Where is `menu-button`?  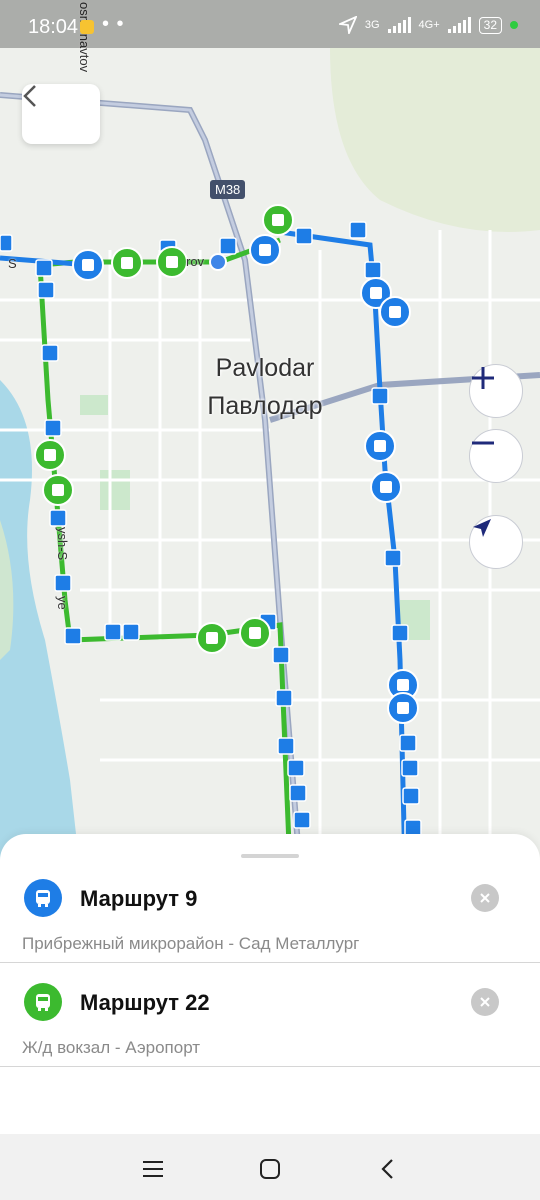 menu-button is located at coordinates (153, 1169).